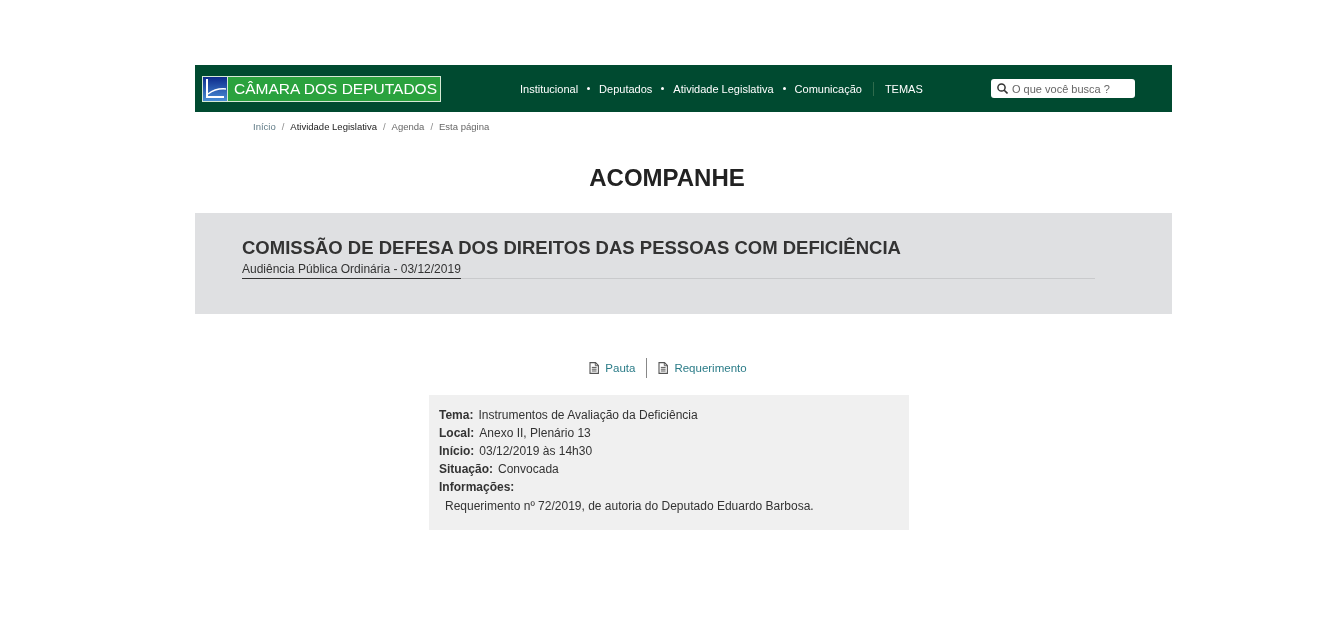 This screenshot has width=1334, height=623. I want to click on search-field: O que você busca ?, so click(1063, 88).